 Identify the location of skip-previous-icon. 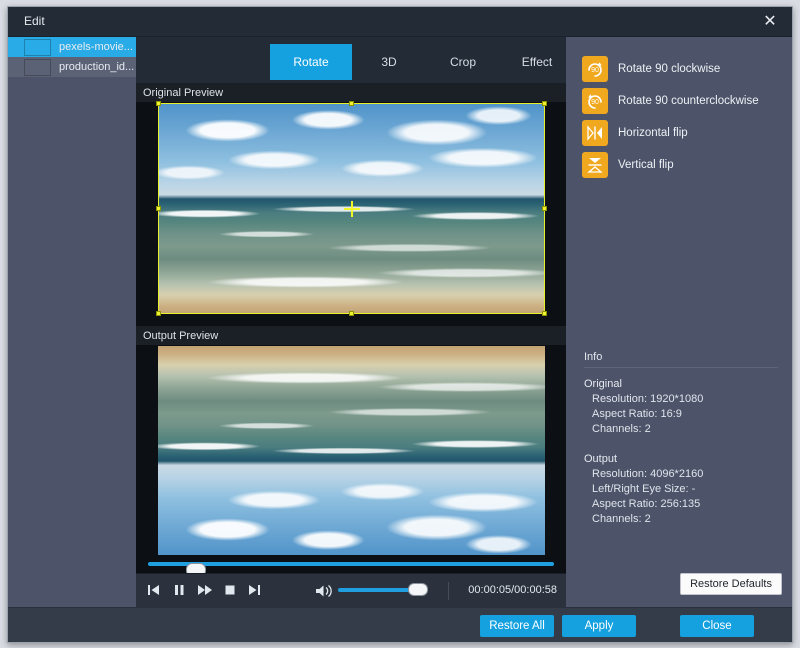
(156, 591).